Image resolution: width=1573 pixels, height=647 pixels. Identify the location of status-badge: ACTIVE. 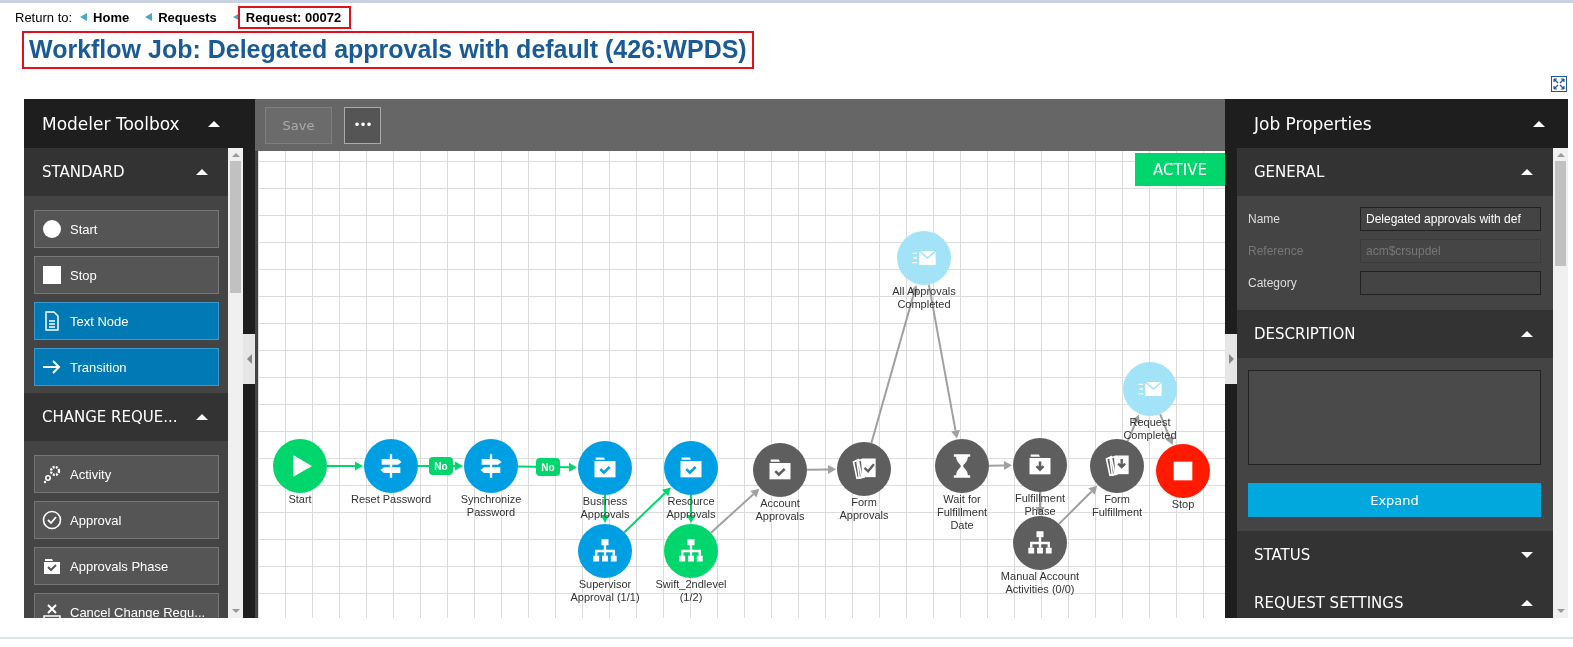
(1180, 169).